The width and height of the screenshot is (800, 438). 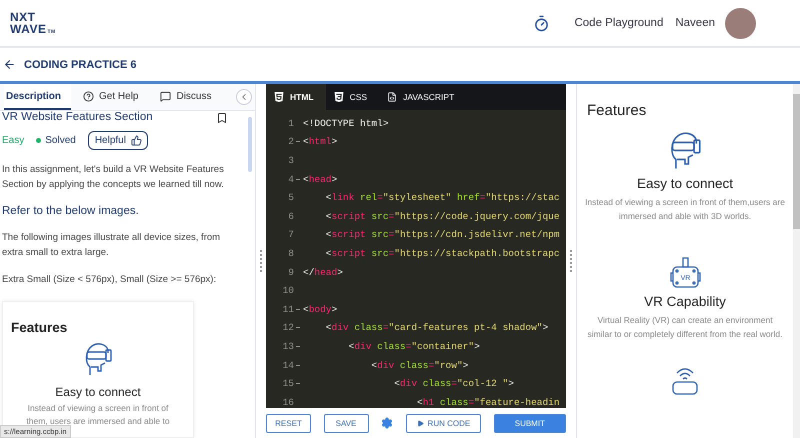 I want to click on line-number: 3, so click(x=290, y=160).